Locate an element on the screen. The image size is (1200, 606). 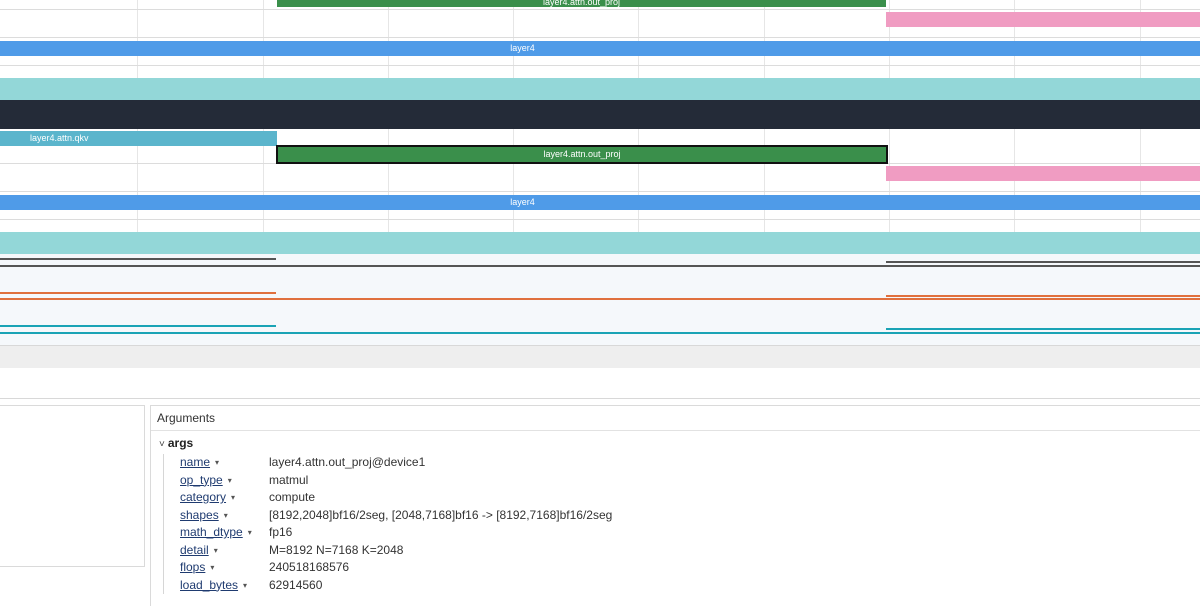
args-group-toggle: ˅ args is located at coordinates (176, 443).